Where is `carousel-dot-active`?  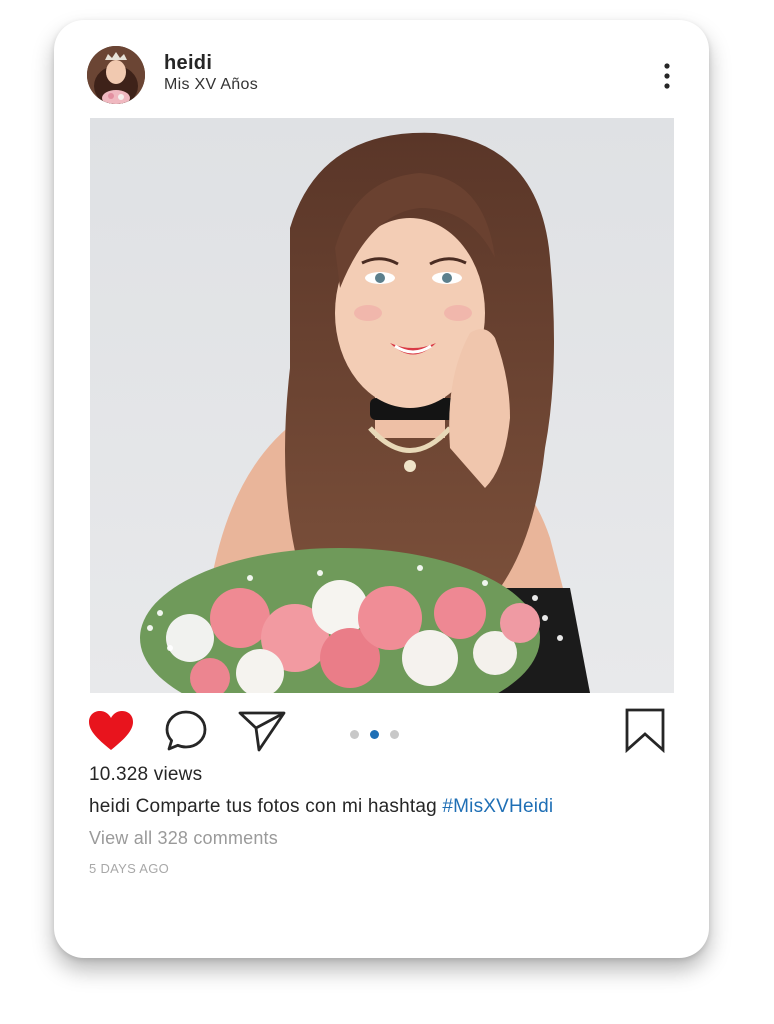 carousel-dot-active is located at coordinates (374, 734).